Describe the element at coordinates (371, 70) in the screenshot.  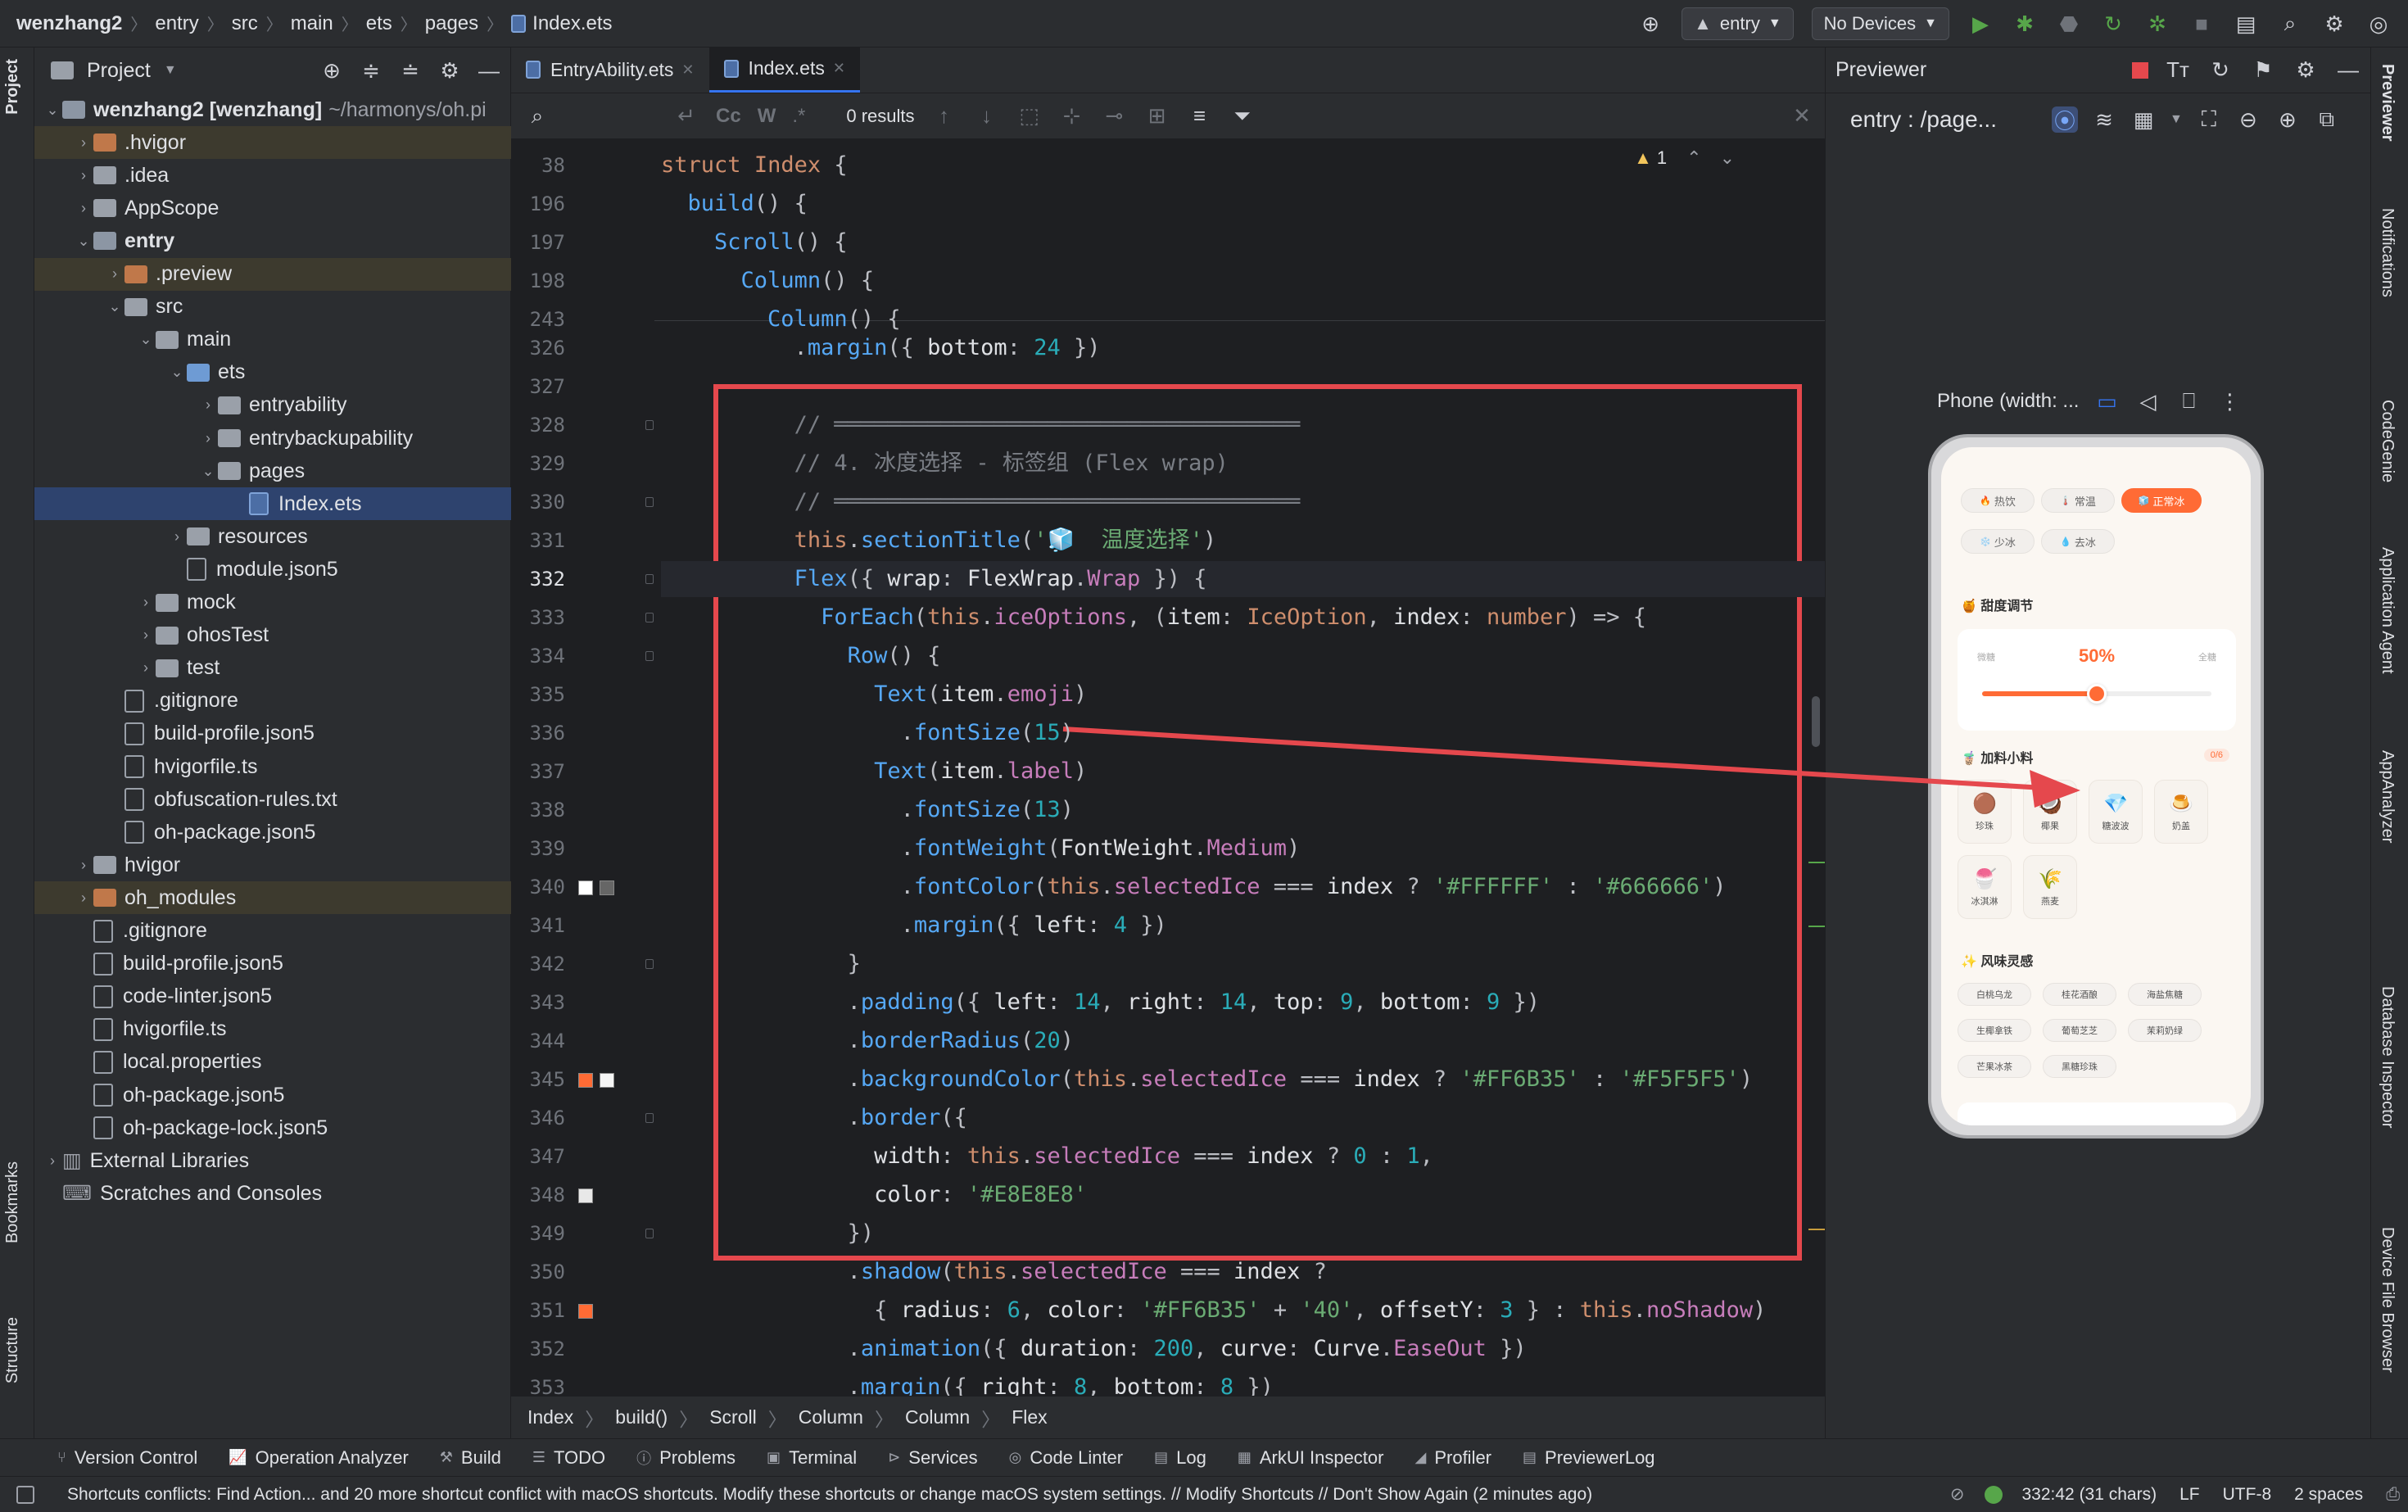
I see `expand-all-icon: ≑` at that location.